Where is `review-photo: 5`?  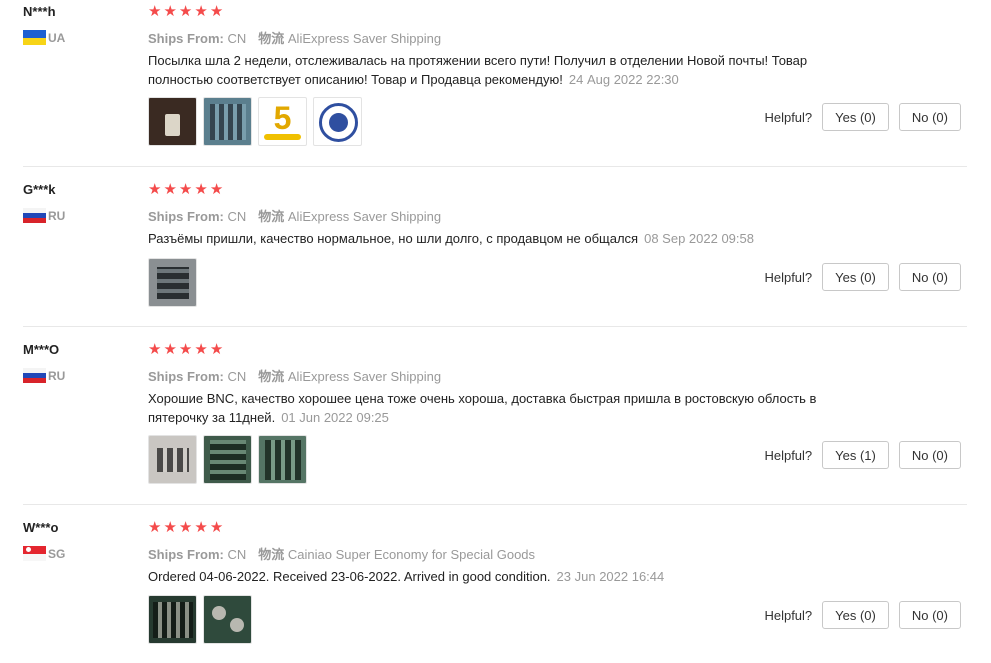
review-photo: 5 is located at coordinates (282, 121).